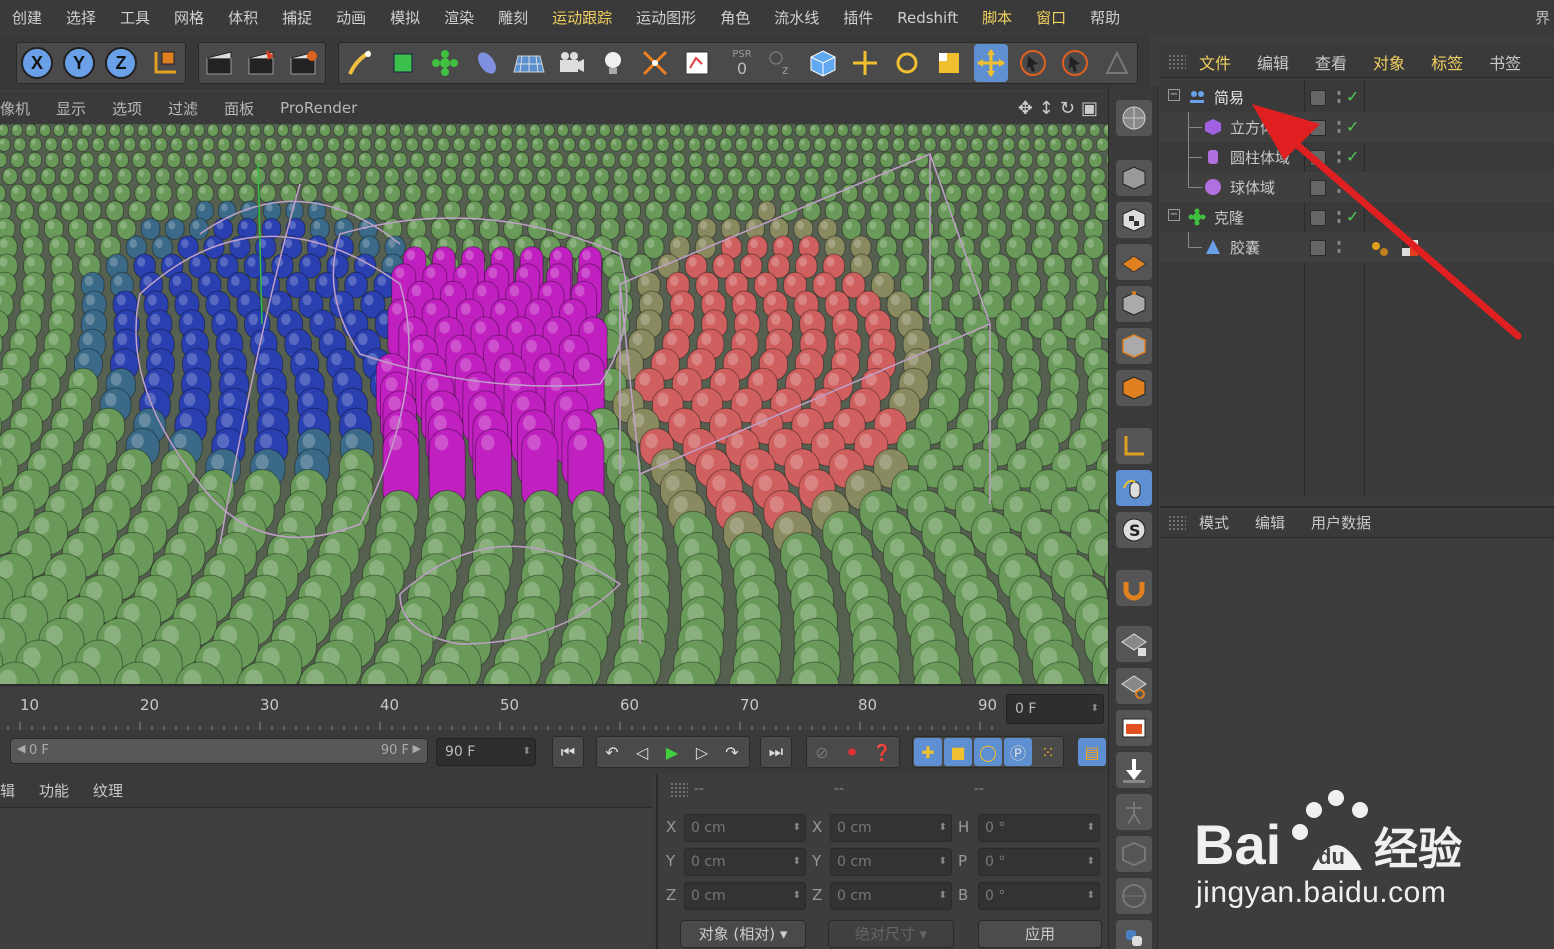 The height and width of the screenshot is (949, 1554). I want to click on viewport-menu-options: 选项, so click(127, 108).